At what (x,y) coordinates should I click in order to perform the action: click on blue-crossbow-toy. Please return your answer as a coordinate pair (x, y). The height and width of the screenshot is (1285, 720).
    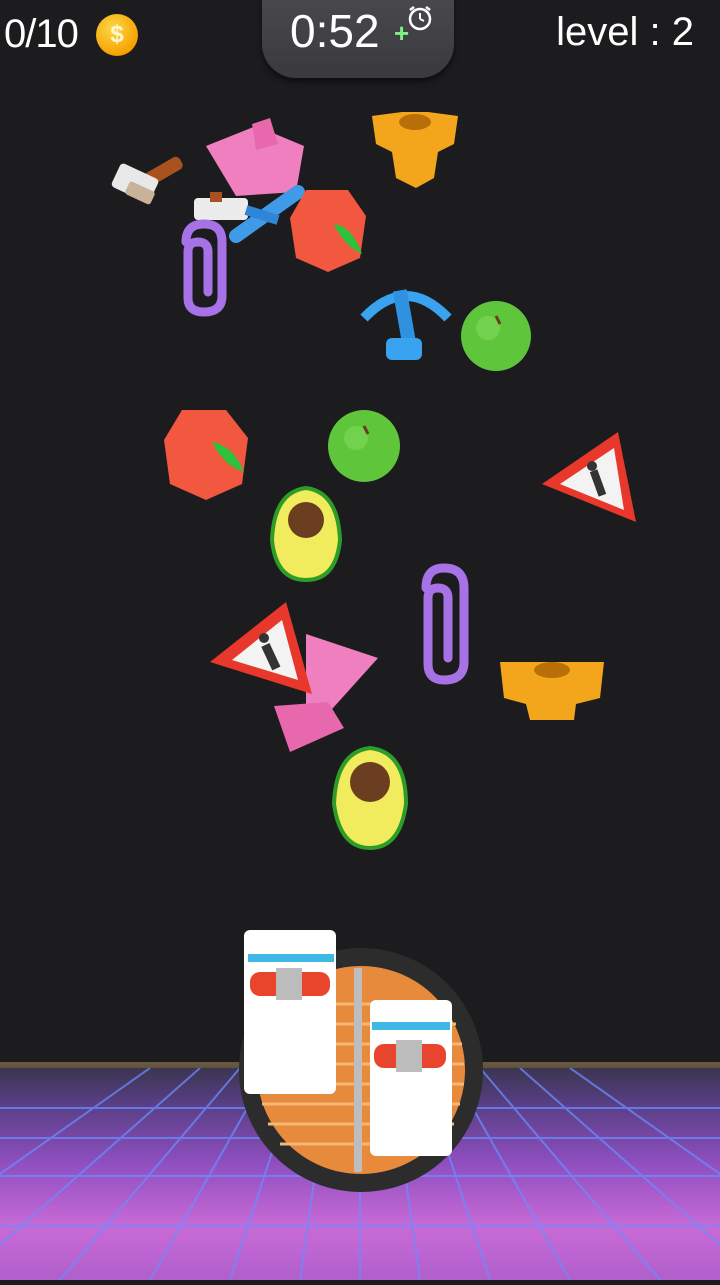
    Looking at the image, I should click on (406, 326).